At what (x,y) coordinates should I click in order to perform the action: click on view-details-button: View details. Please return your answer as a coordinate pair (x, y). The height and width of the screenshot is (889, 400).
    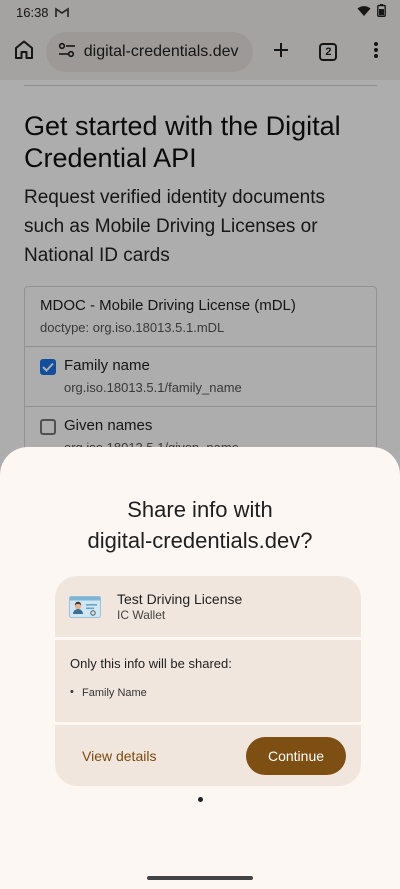
    Looking at the image, I should click on (119, 756).